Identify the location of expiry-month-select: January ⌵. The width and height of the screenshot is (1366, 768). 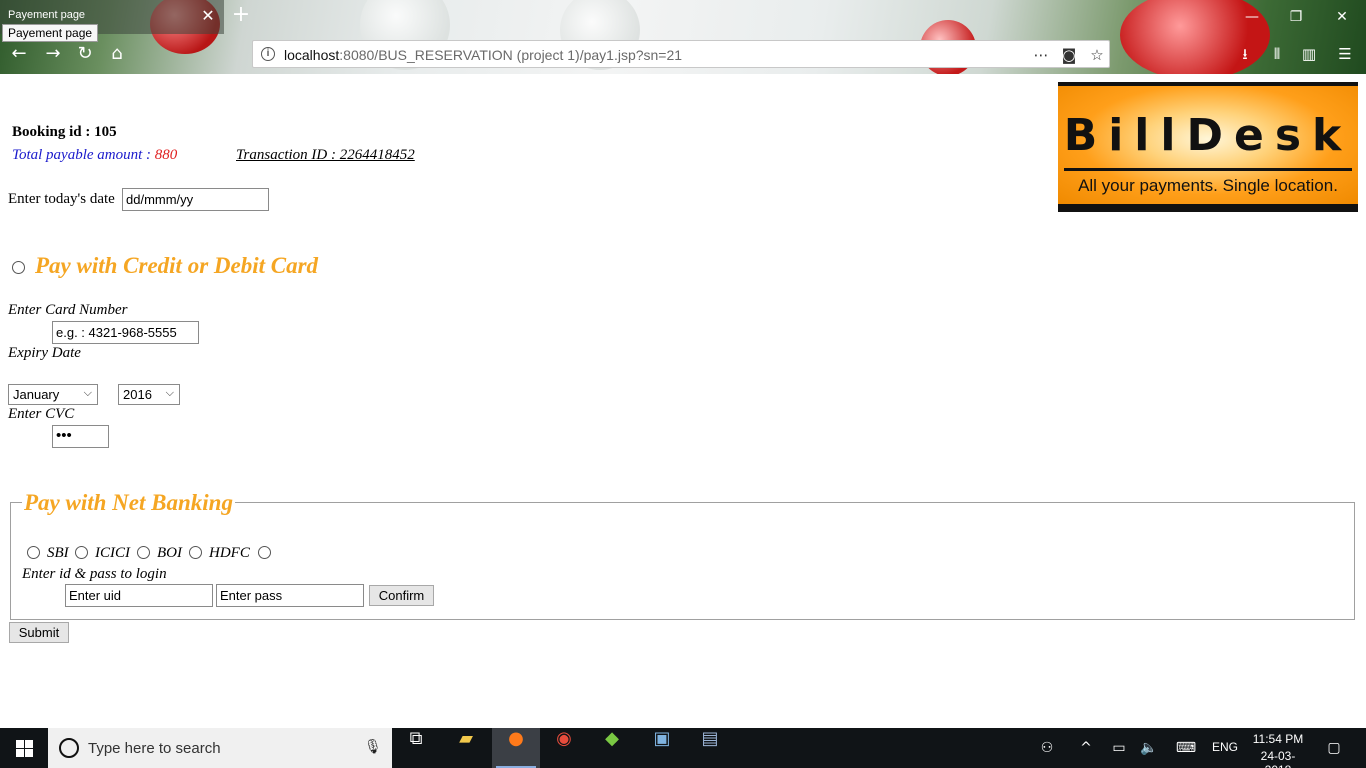
(53, 394).